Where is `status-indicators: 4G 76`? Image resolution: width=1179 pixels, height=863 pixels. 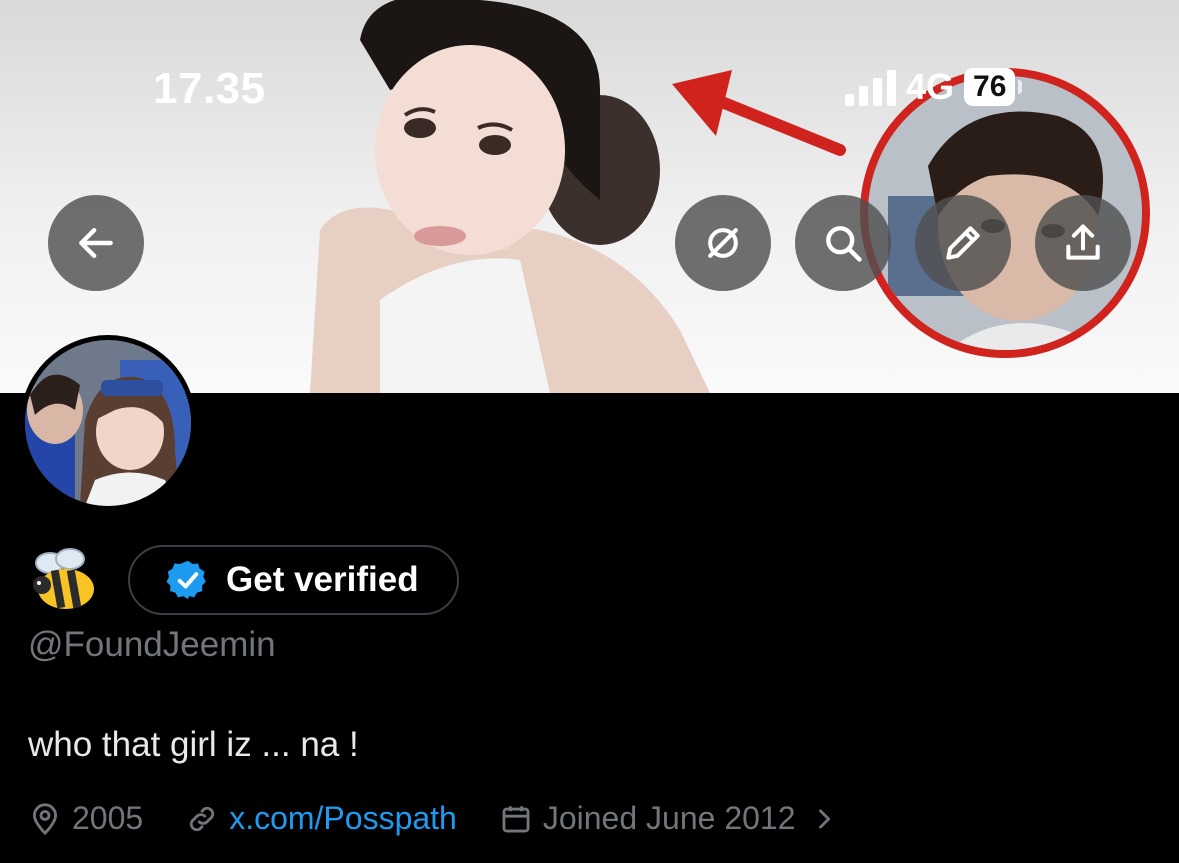
status-indicators: 4G 76 is located at coordinates (934, 87).